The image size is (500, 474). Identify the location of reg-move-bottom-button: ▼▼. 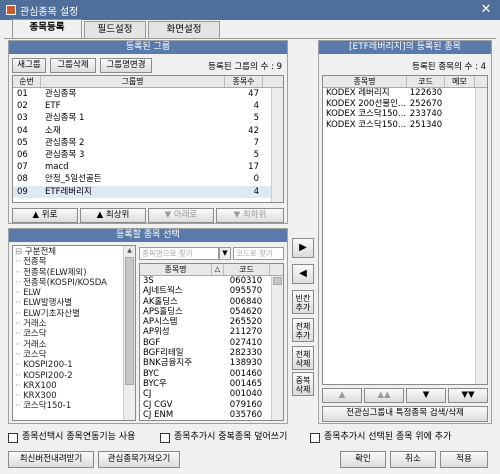
(468, 395).